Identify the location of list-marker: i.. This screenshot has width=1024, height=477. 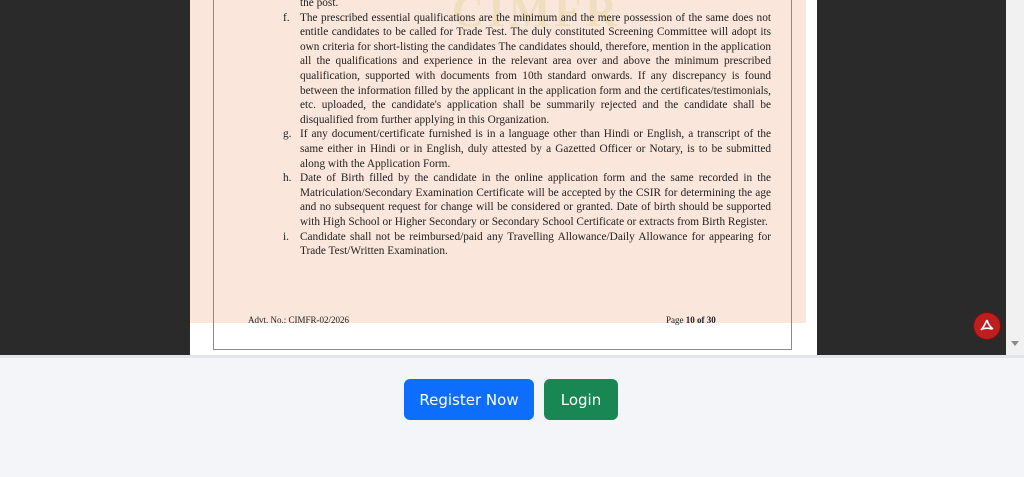
(286, 236).